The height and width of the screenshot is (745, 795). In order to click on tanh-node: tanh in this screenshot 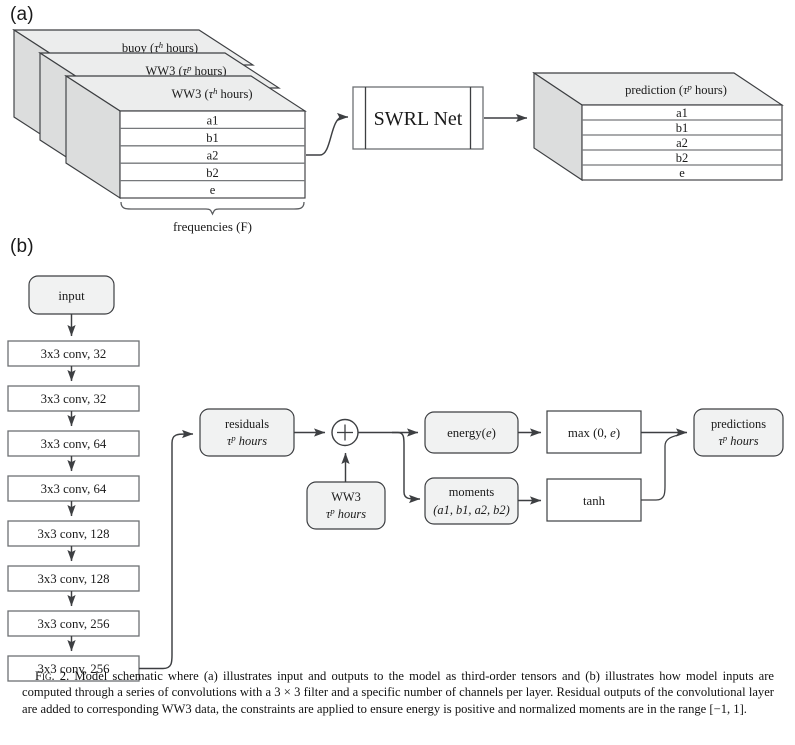, I will do `click(594, 500)`.